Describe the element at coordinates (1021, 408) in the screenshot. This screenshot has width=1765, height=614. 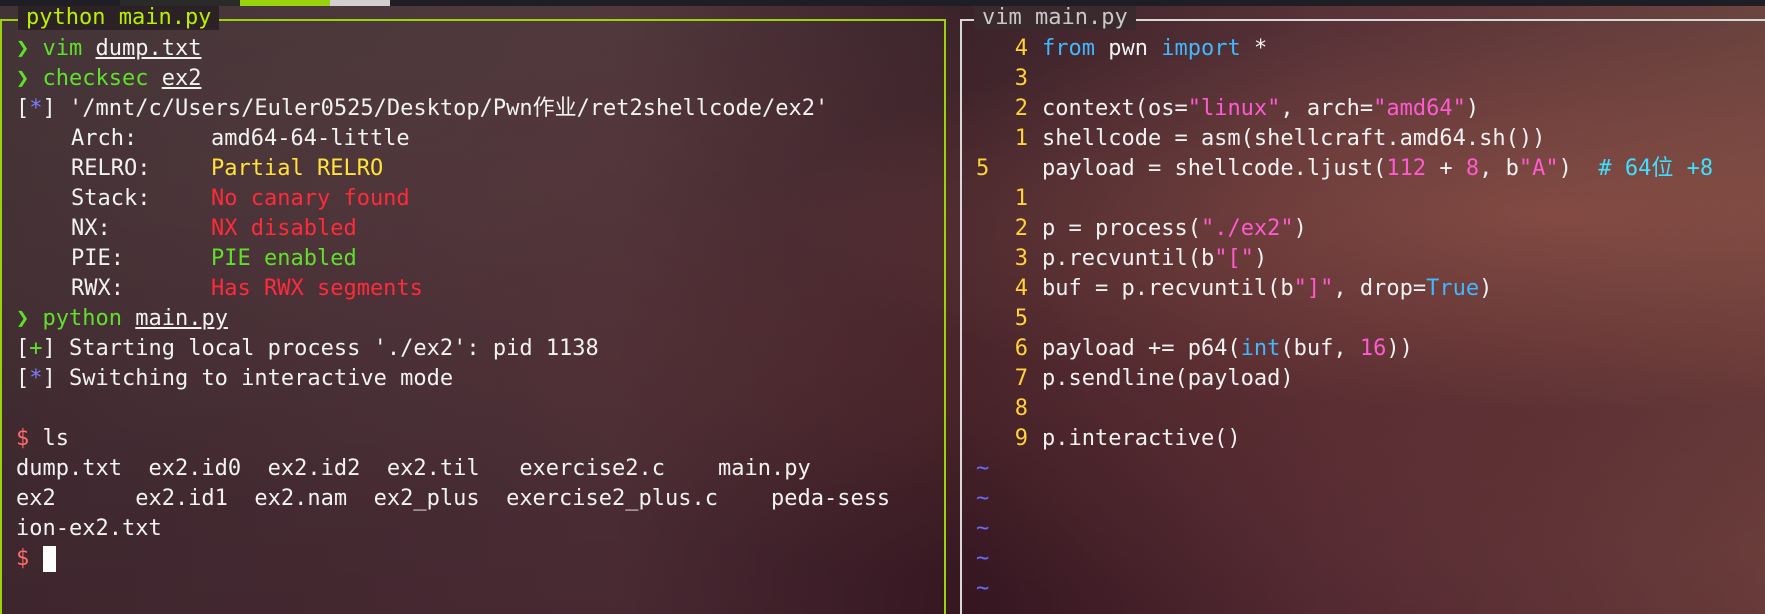
I see `code-line: 8` at that location.